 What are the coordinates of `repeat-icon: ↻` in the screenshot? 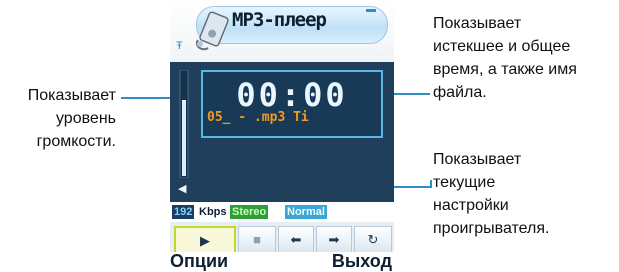 It's located at (373, 239).